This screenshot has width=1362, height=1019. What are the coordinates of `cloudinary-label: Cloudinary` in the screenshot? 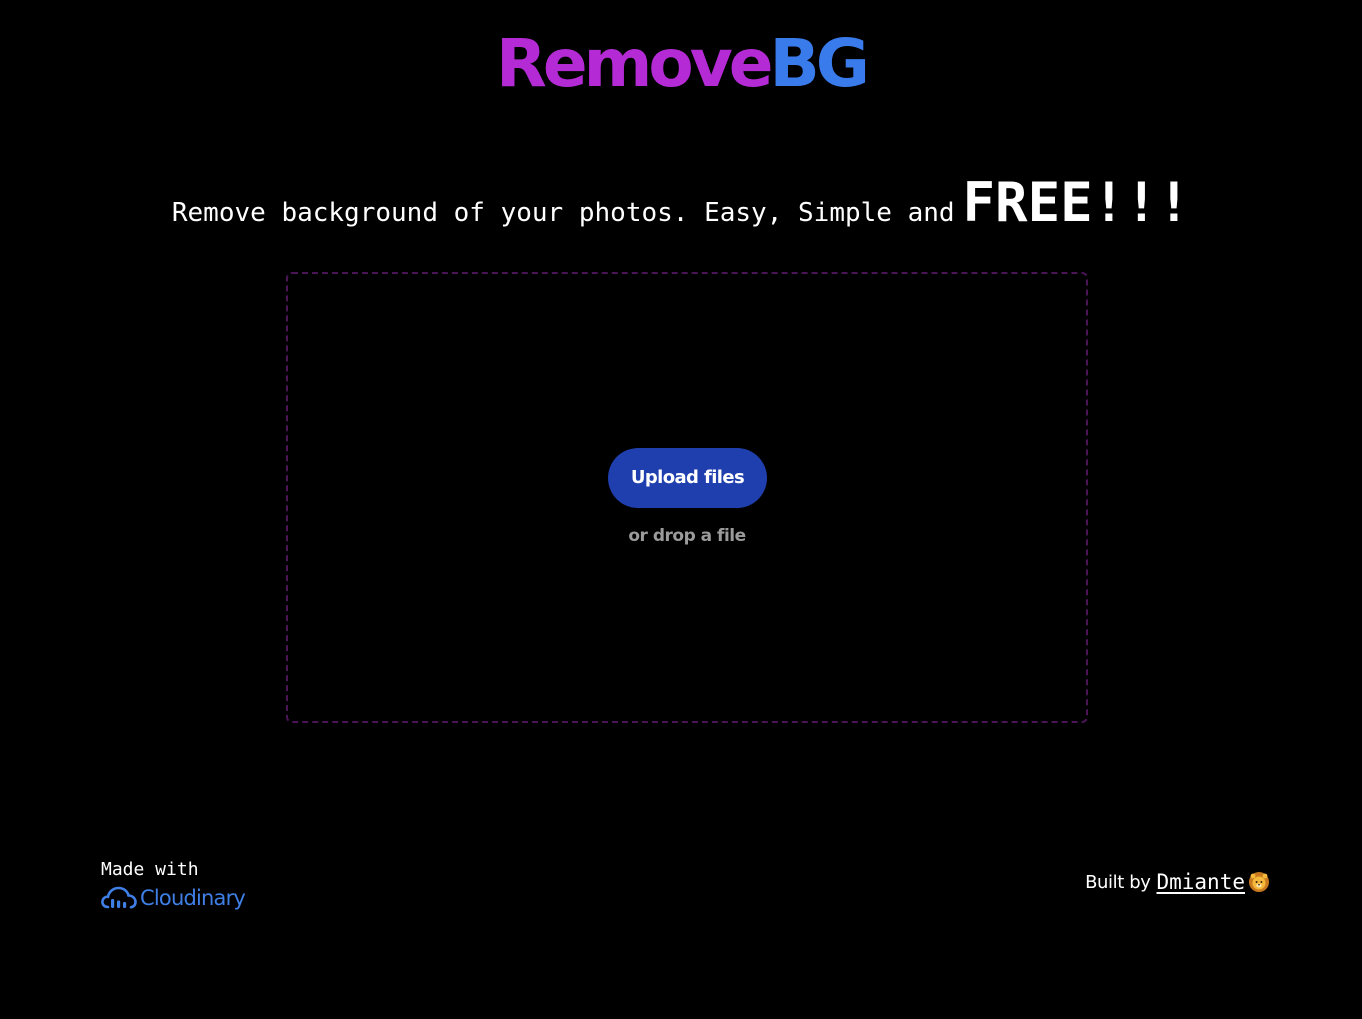 It's located at (193, 898).